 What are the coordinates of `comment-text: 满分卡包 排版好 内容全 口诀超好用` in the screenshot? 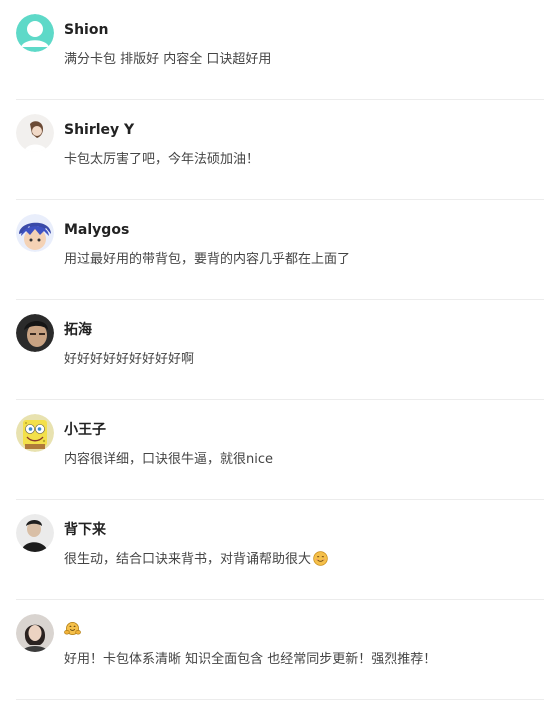 It's located at (168, 59).